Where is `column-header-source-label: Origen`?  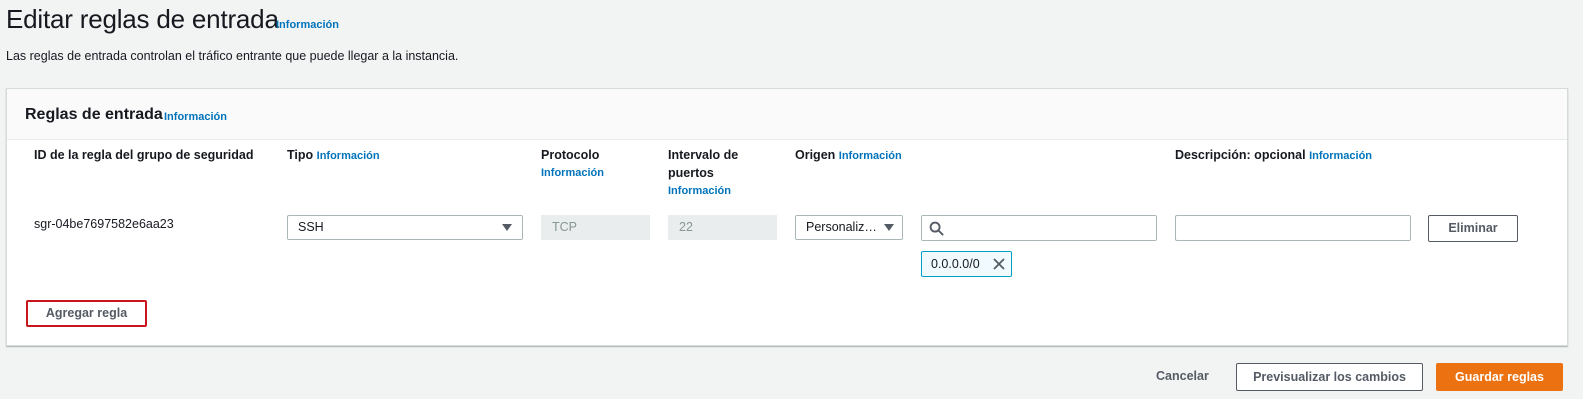
column-header-source-label: Origen is located at coordinates (815, 155).